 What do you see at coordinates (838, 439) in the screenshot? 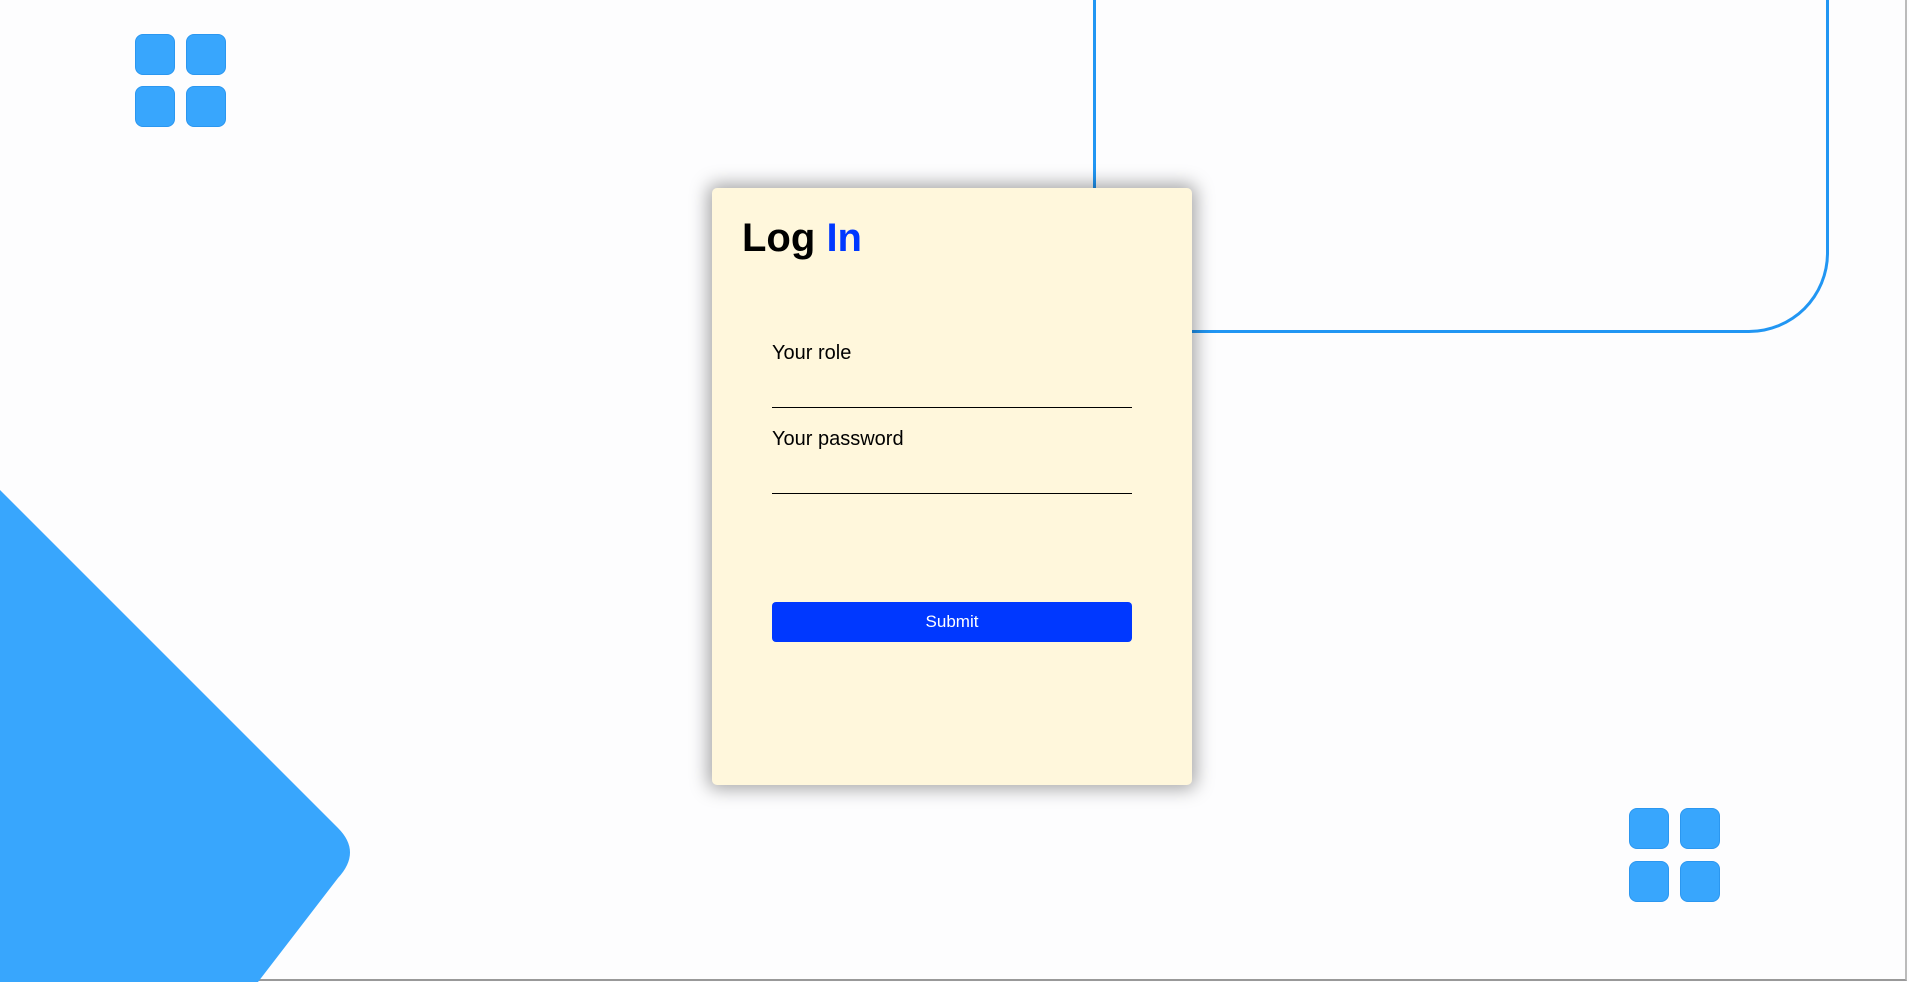
I see `password-label: Your password` at bounding box center [838, 439].